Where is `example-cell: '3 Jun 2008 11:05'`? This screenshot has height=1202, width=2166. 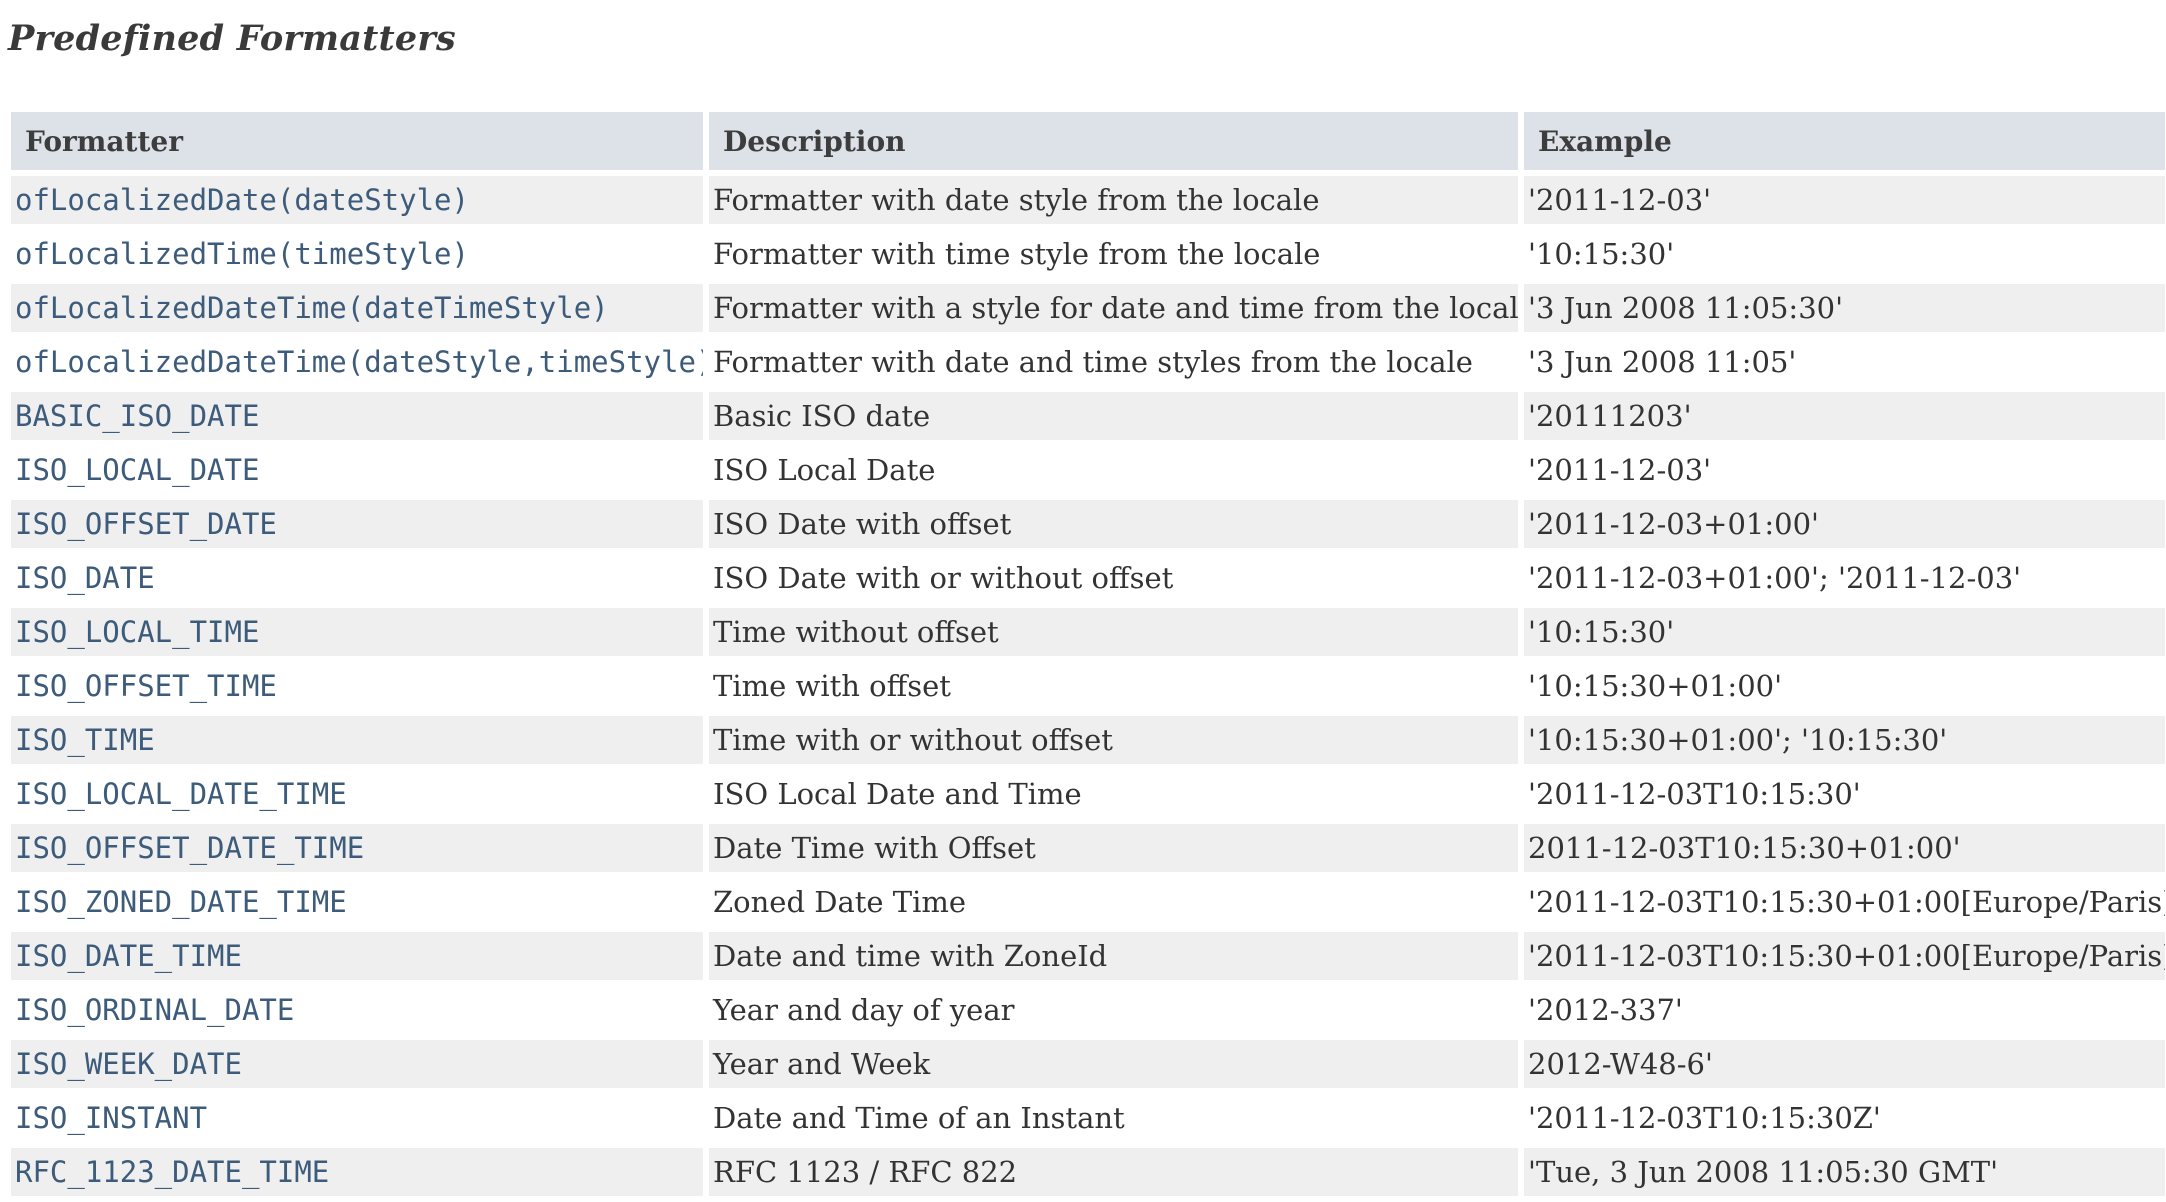 example-cell: '3 Jun 2008 11:05' is located at coordinates (1844, 362).